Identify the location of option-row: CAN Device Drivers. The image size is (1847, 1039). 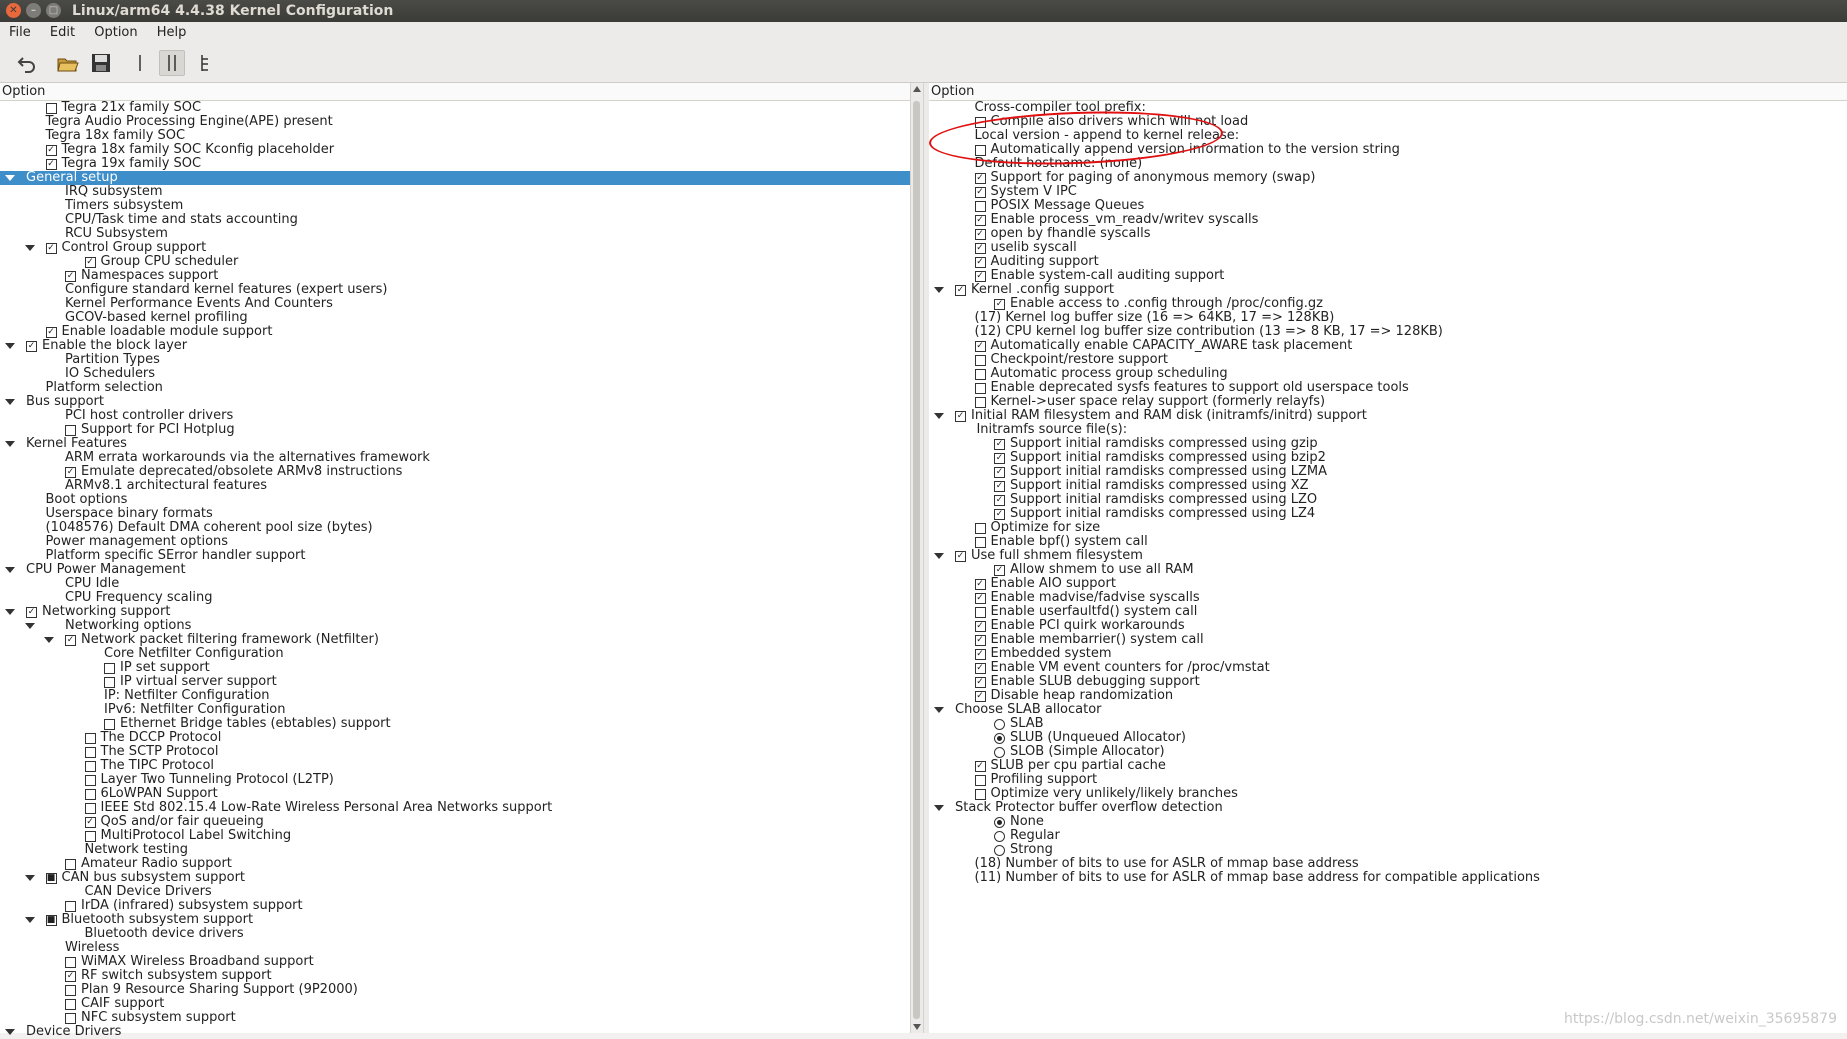
(455, 892).